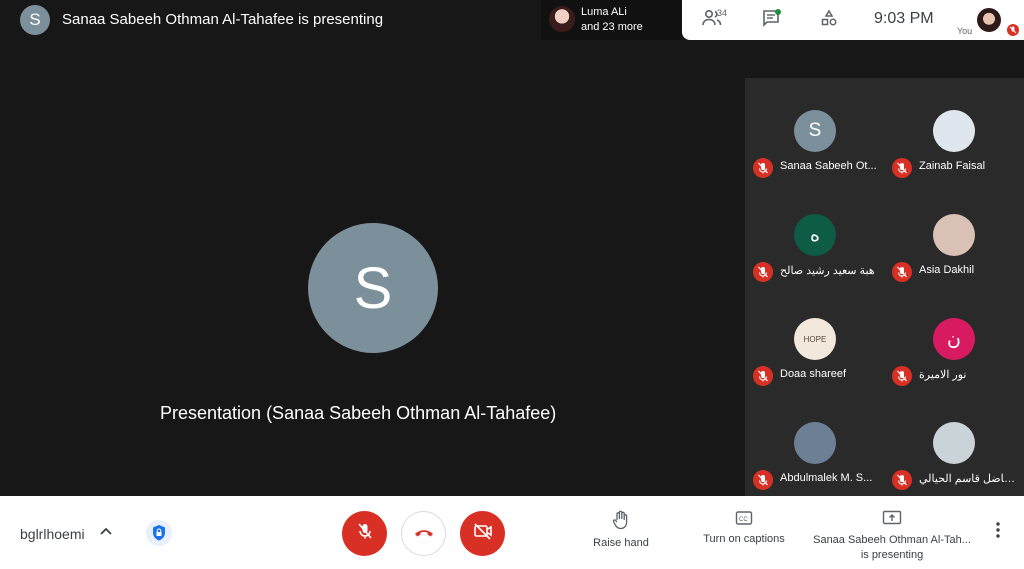  I want to click on participant-tile: لماك فاضل قاسم الحيالي, so click(953, 442).